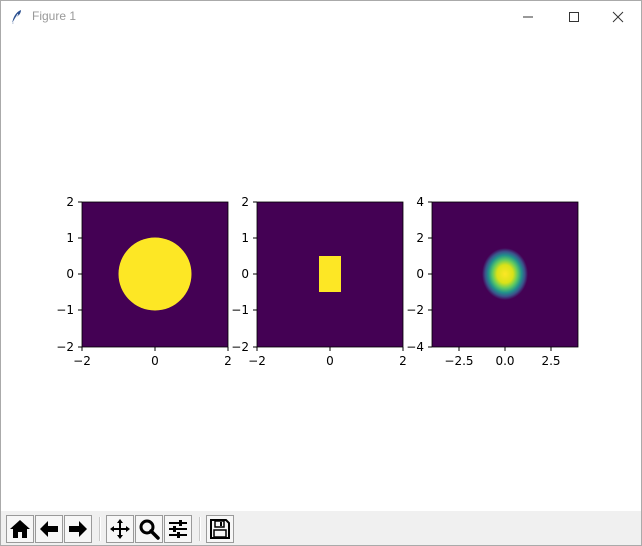 The image size is (642, 546). I want to click on home-button, so click(20, 529).